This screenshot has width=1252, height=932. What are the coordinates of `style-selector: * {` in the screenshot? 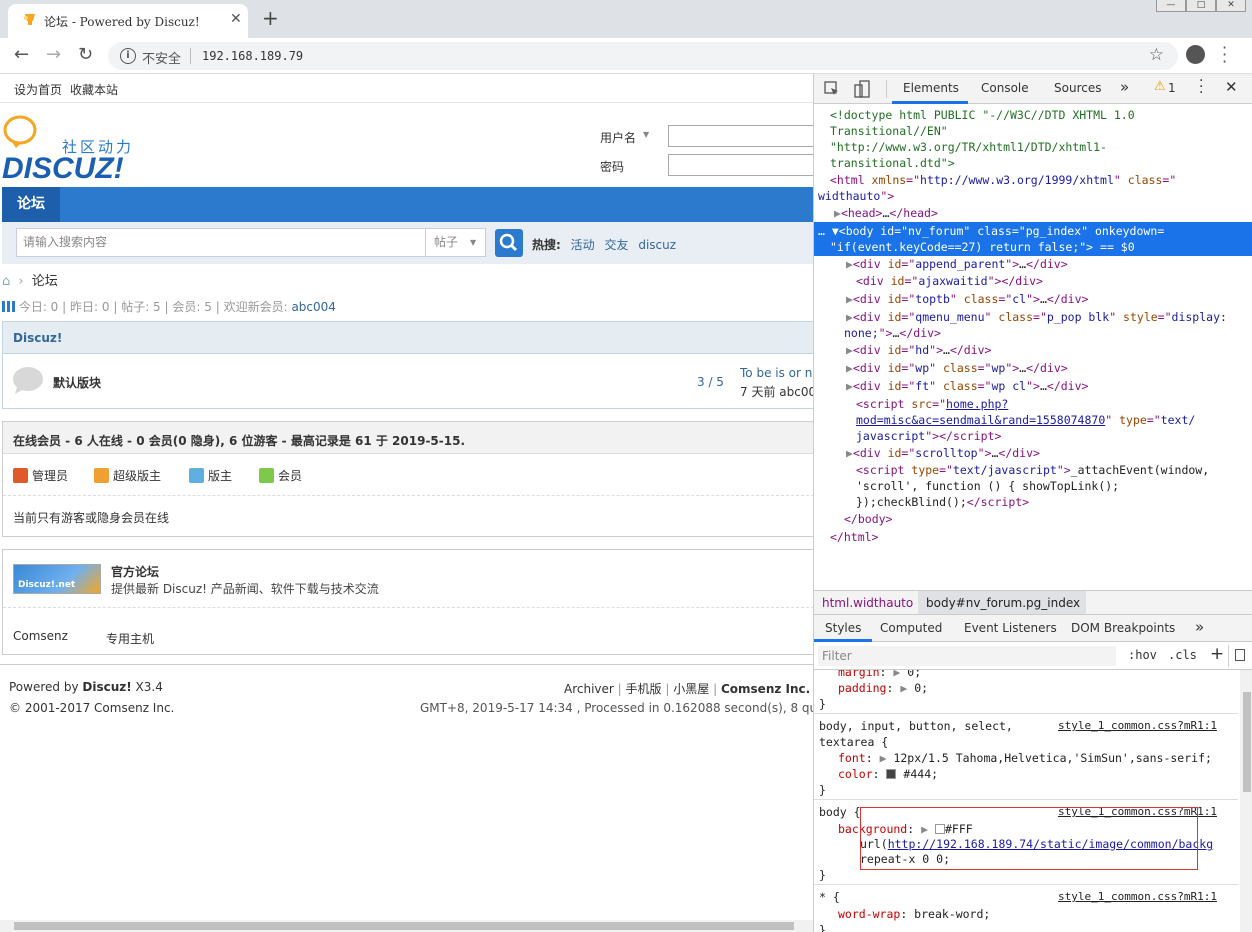 It's located at (829, 897).